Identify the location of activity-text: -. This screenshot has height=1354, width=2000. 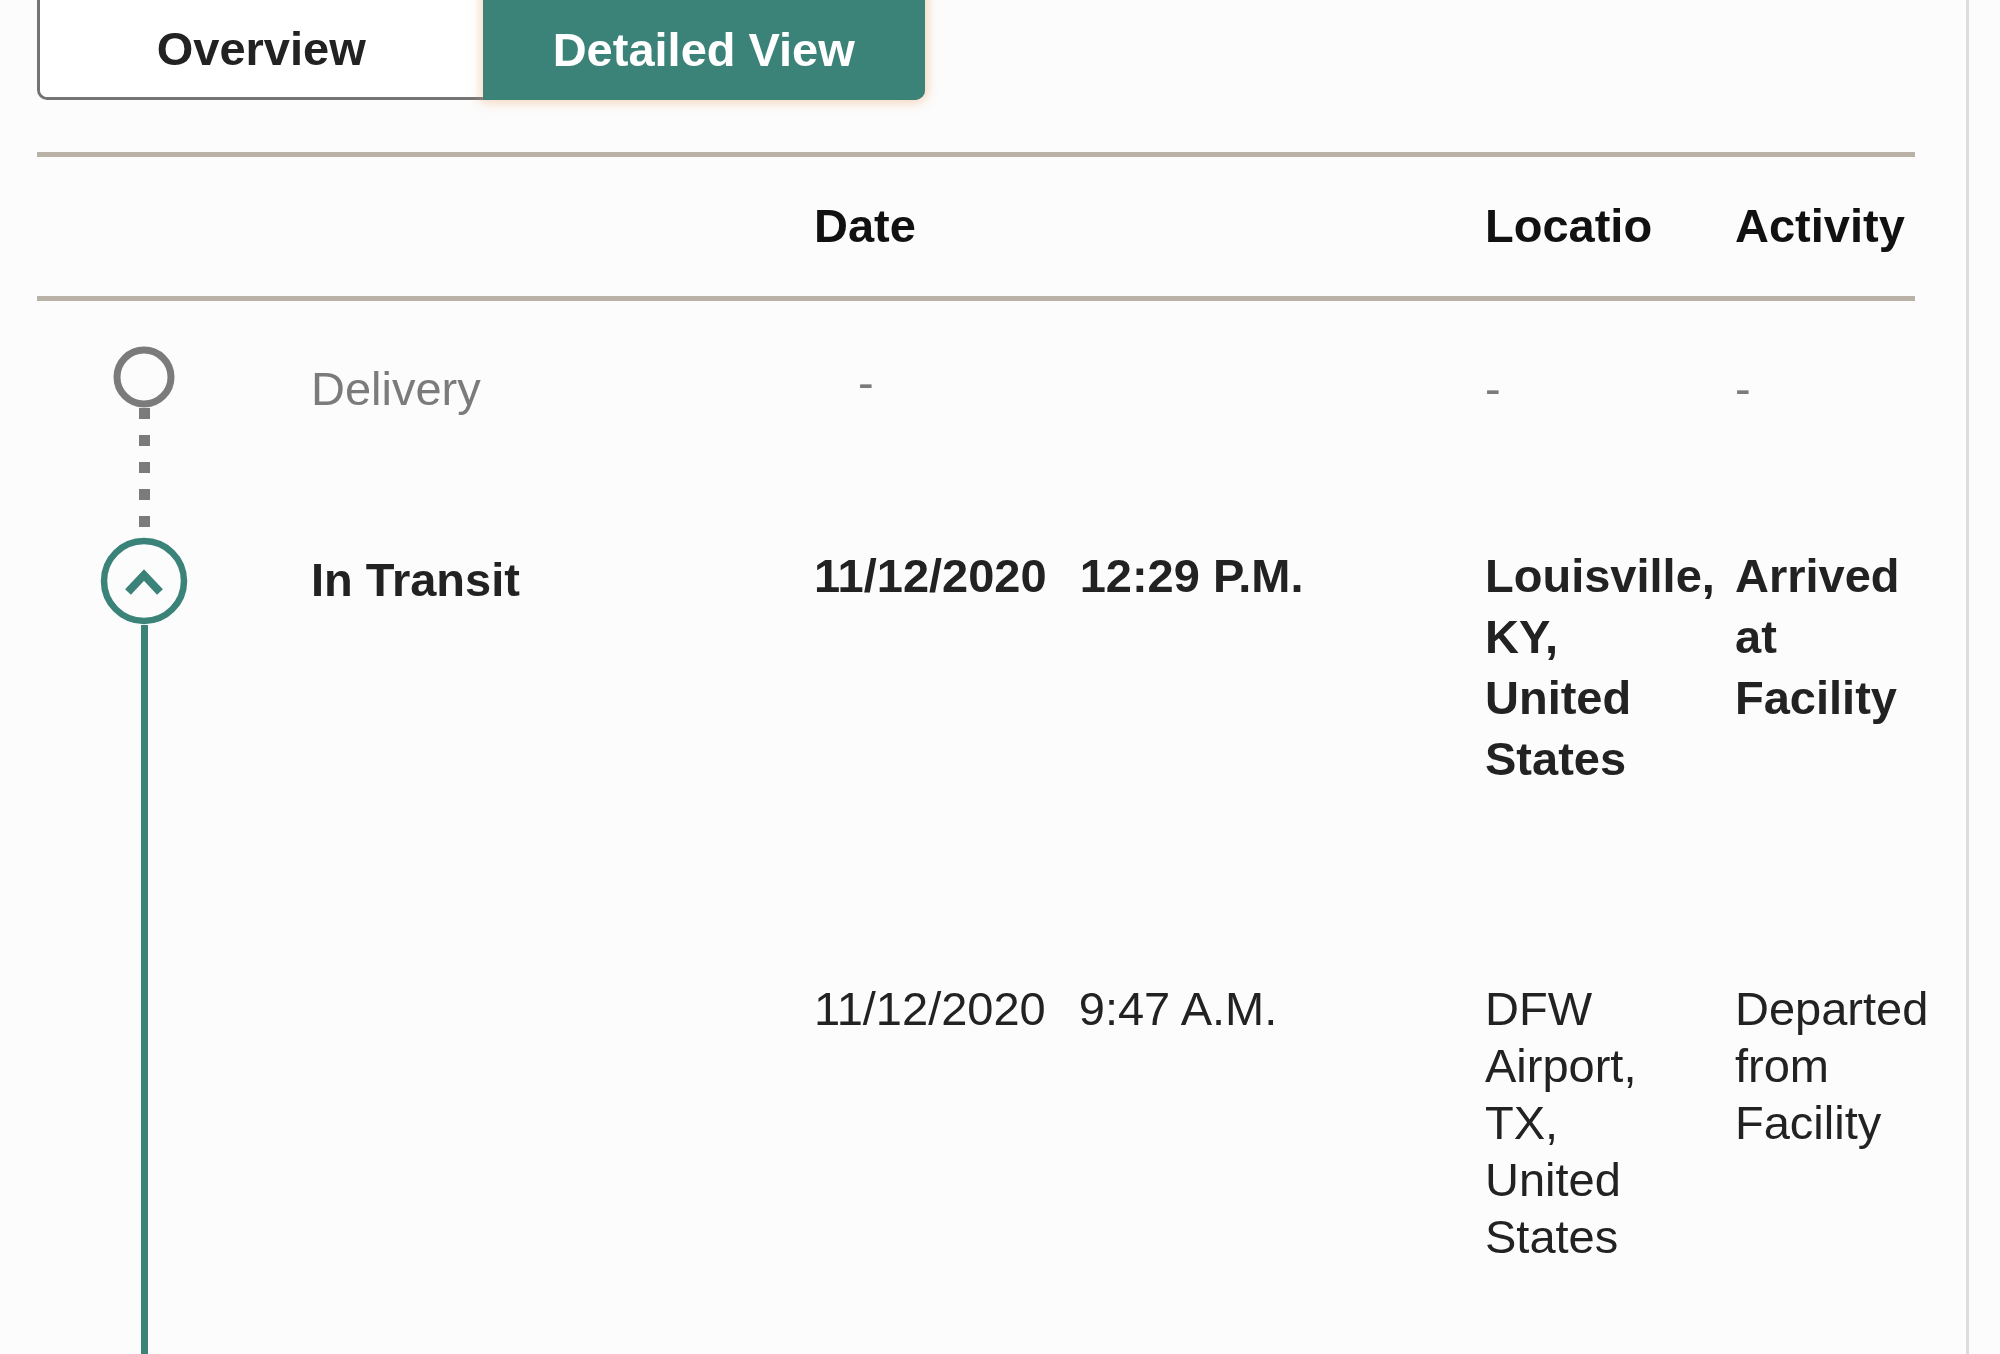
(1743, 389).